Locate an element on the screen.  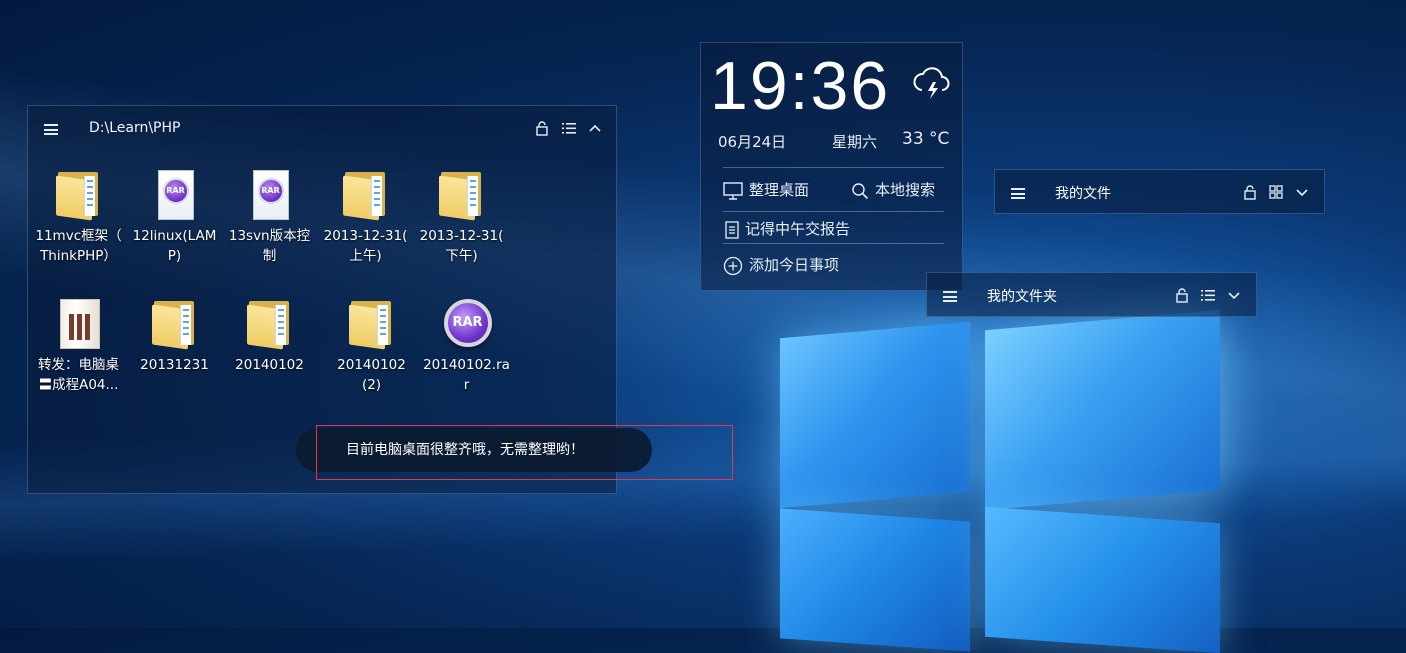
folder-item: 20131231 is located at coordinates (174, 336).